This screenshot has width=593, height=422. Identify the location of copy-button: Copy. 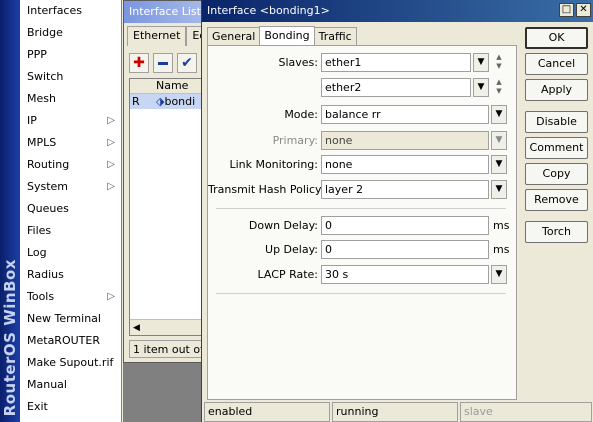
(556, 174).